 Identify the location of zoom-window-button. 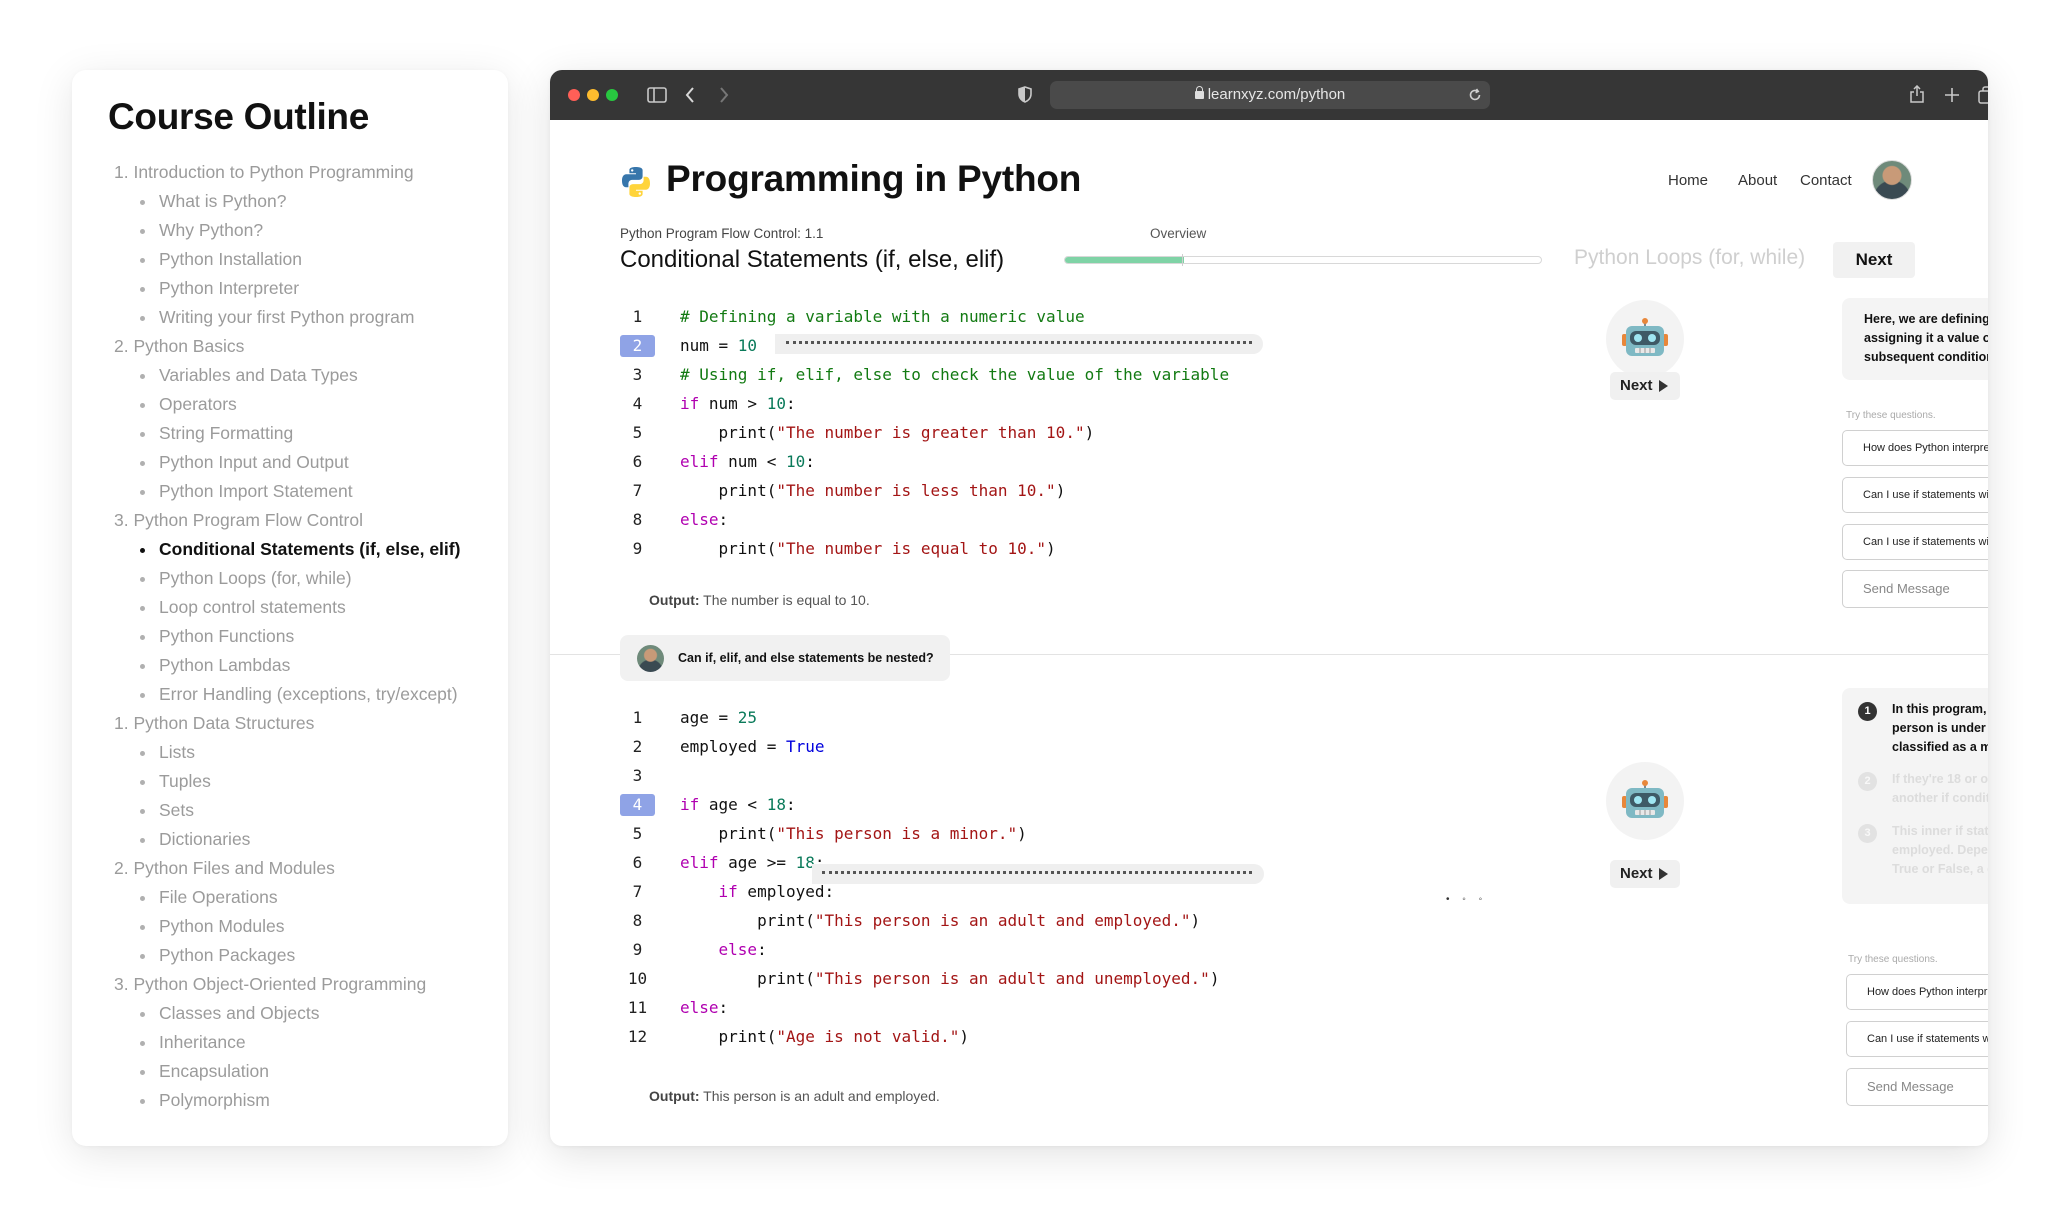
(612, 95).